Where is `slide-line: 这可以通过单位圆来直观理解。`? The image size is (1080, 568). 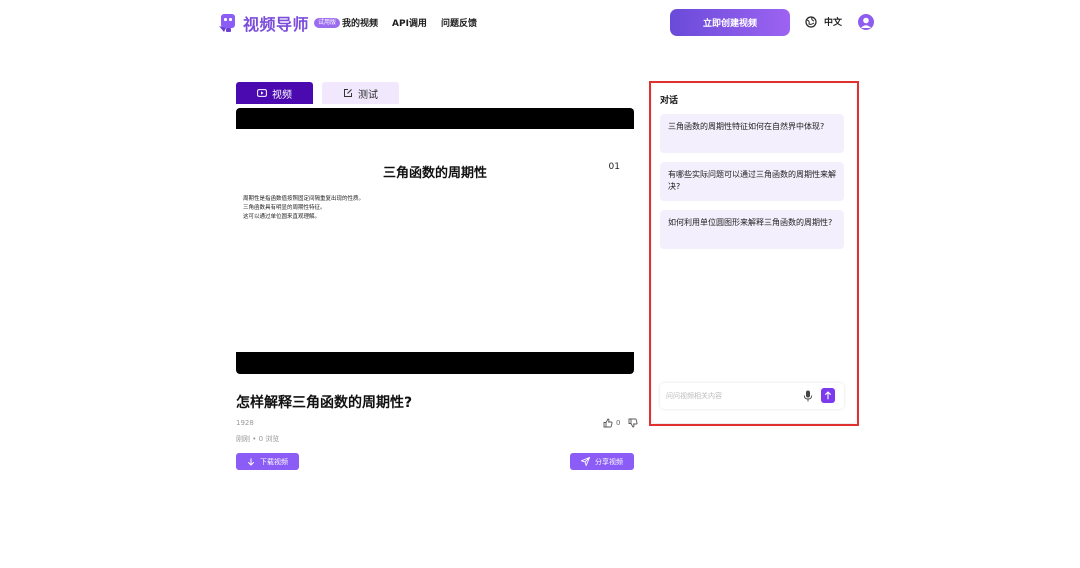
slide-line: 这可以通过单位圆来直观理解。 is located at coordinates (282, 217).